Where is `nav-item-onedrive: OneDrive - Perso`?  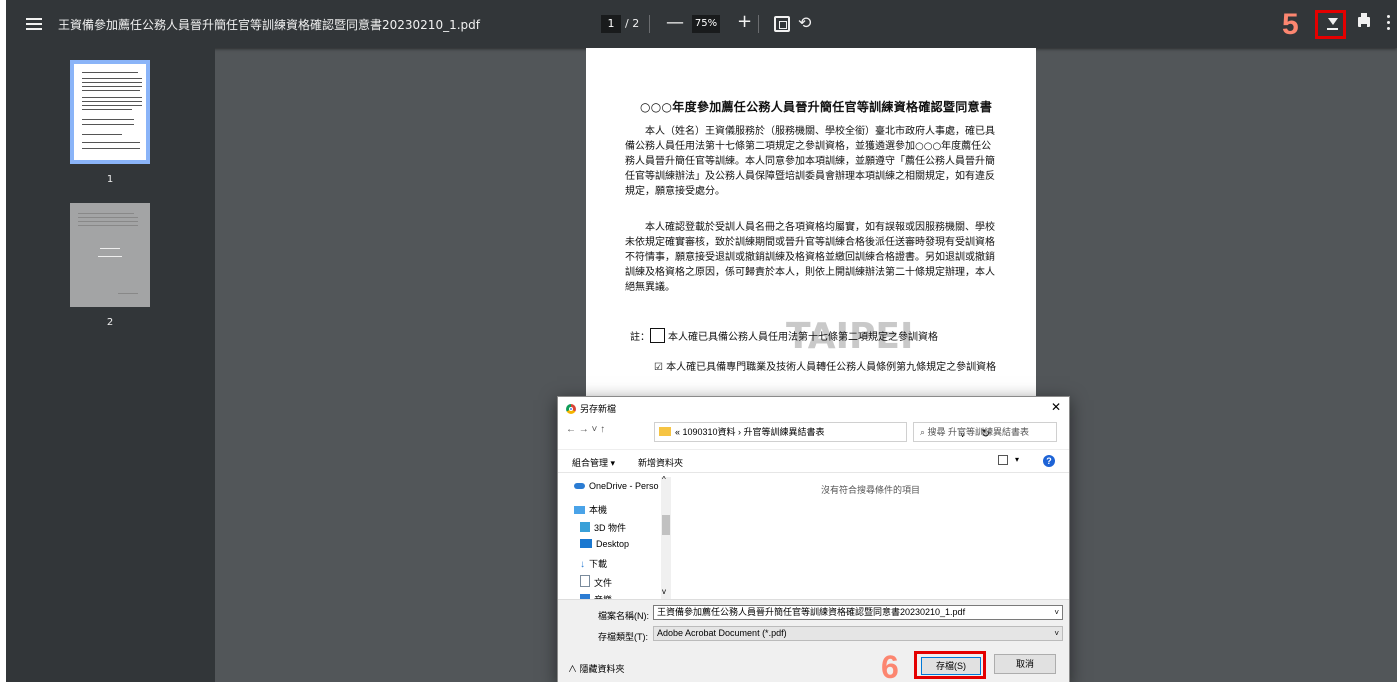 nav-item-onedrive: OneDrive - Perso is located at coordinates (616, 486).